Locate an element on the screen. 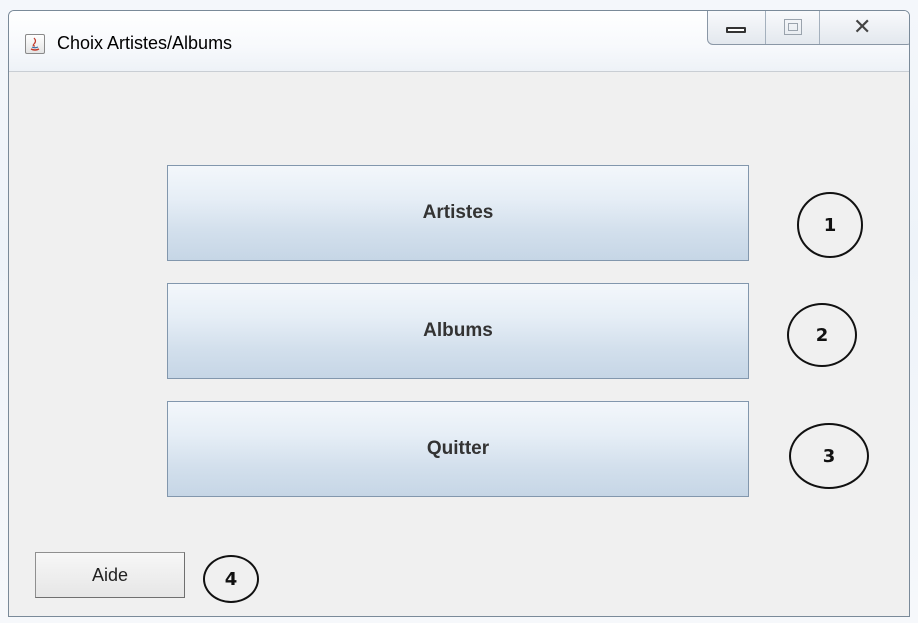  close-button: ✕ is located at coordinates (864, 27).